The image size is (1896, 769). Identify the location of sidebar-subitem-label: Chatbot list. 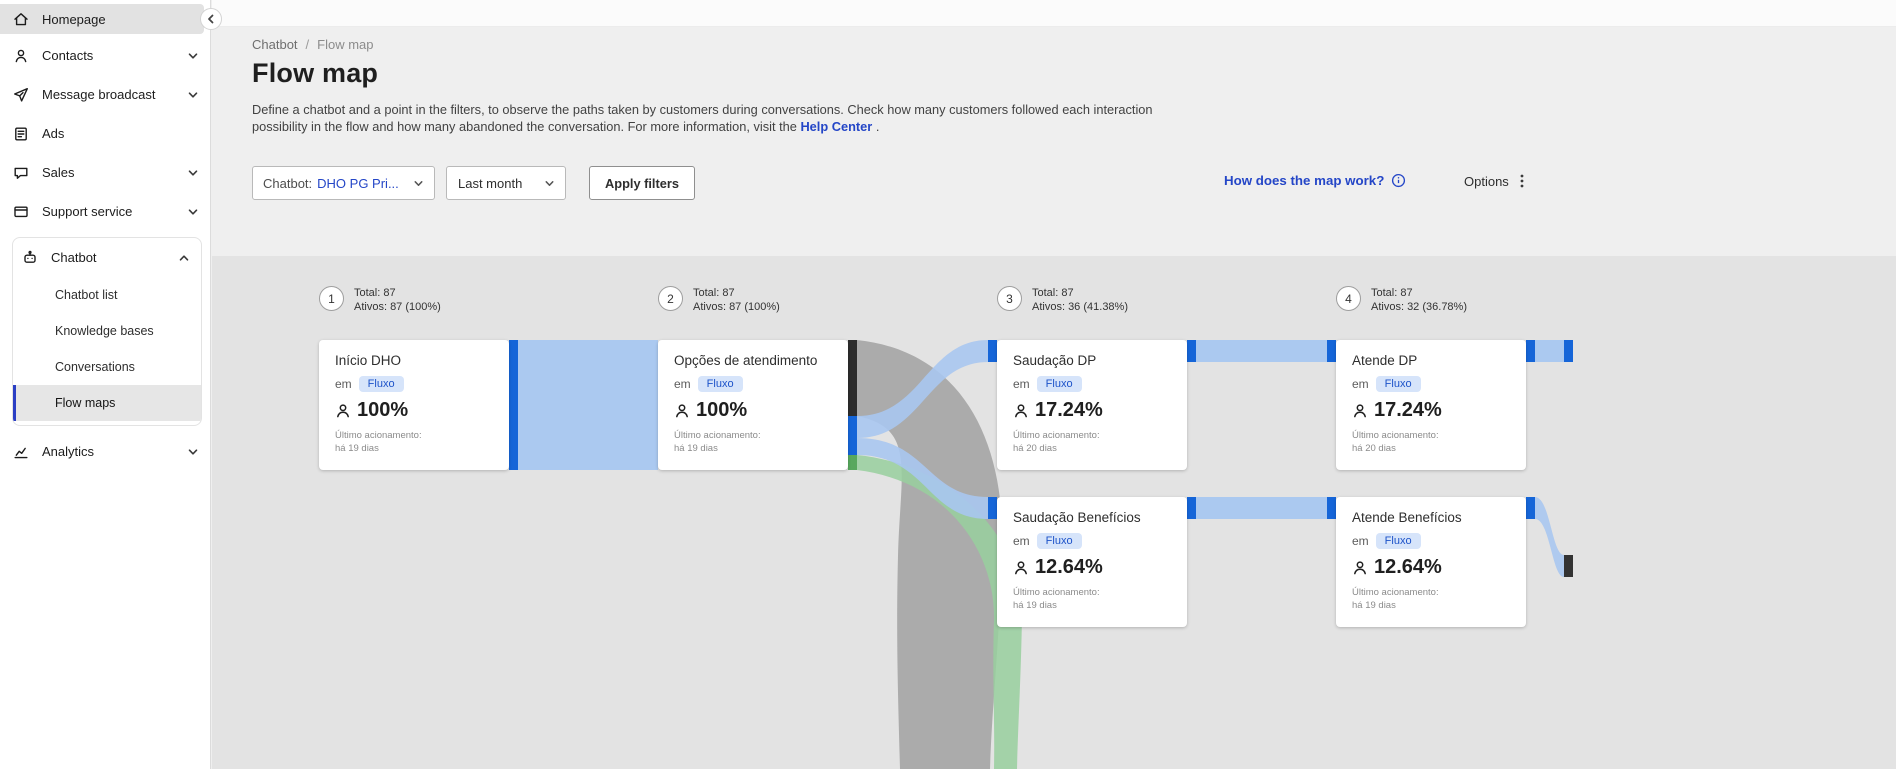
(86, 295).